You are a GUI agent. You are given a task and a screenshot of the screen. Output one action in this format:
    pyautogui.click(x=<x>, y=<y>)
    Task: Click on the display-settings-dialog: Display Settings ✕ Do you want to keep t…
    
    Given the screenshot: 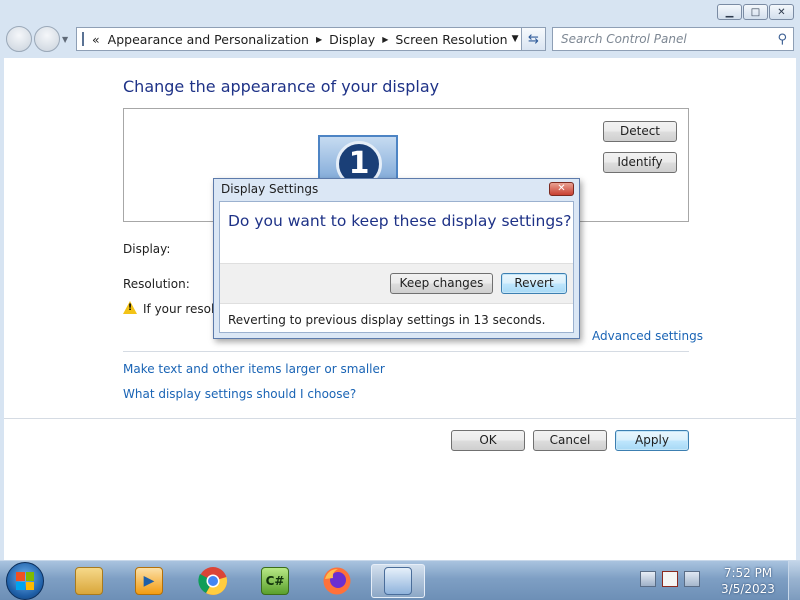 What is the action you would take?
    pyautogui.click(x=396, y=258)
    